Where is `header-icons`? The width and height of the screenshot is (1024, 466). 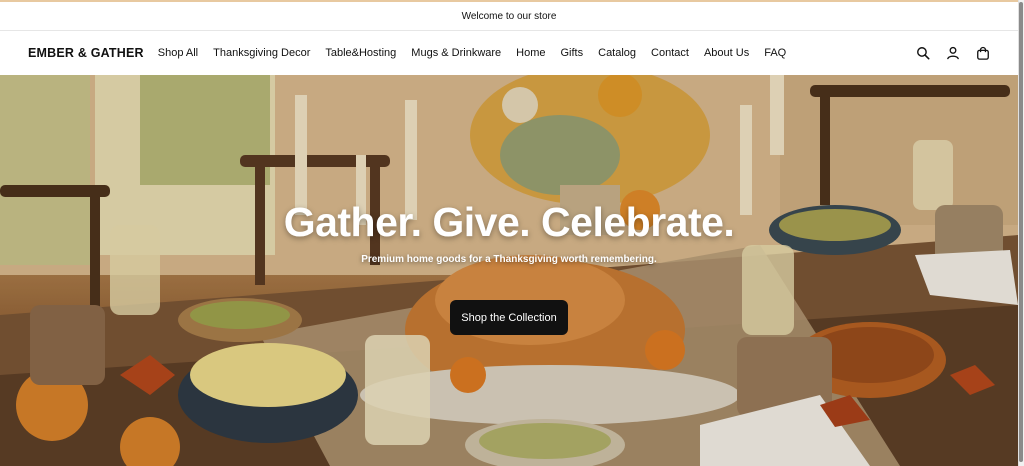 header-icons is located at coordinates (953, 53).